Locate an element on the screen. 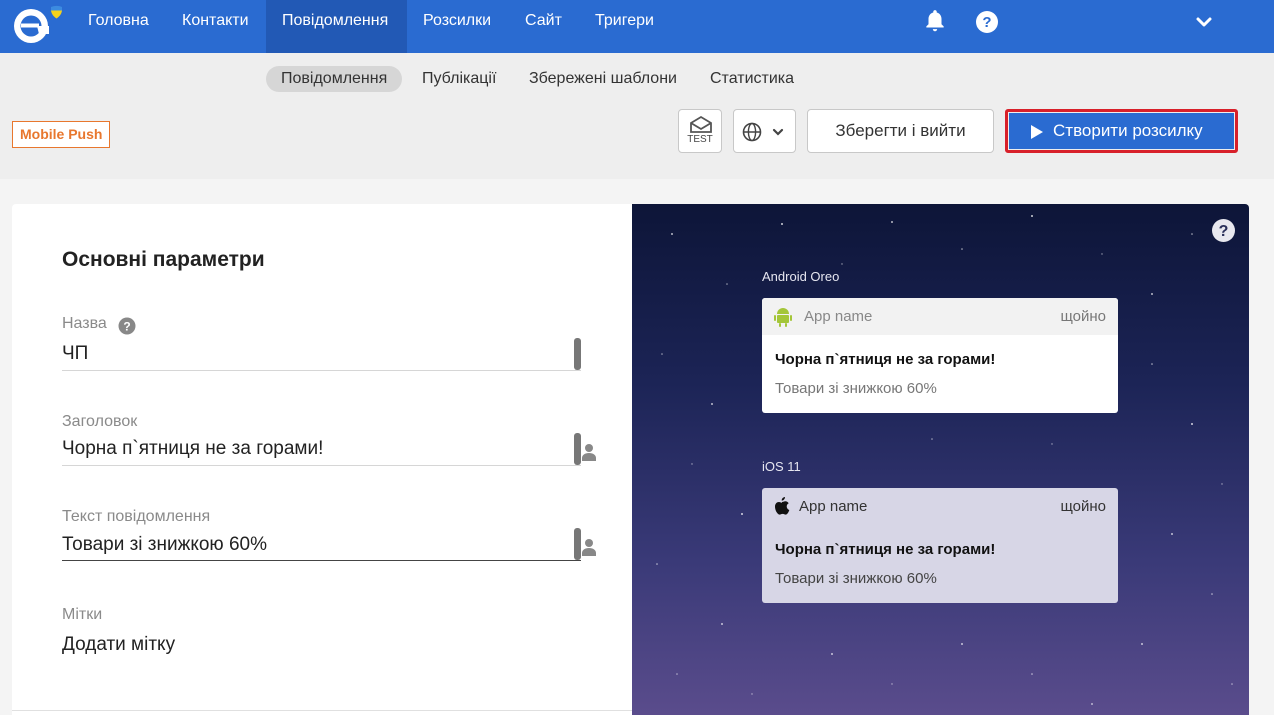  subnav-tab-statistics: Статистика is located at coordinates (752, 79).